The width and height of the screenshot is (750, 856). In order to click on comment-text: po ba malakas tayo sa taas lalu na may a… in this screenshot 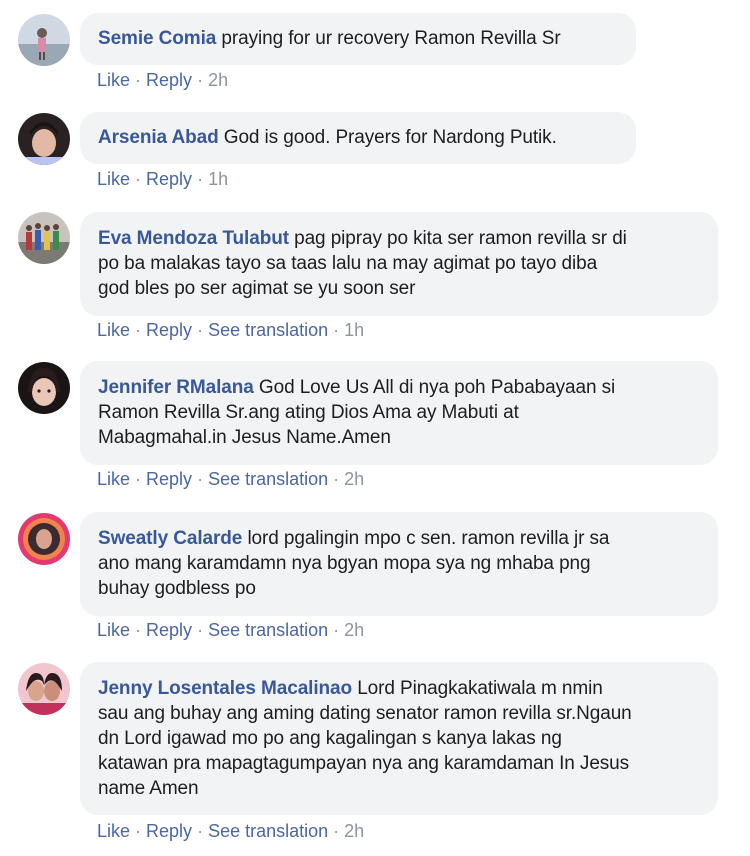, I will do `click(348, 263)`.